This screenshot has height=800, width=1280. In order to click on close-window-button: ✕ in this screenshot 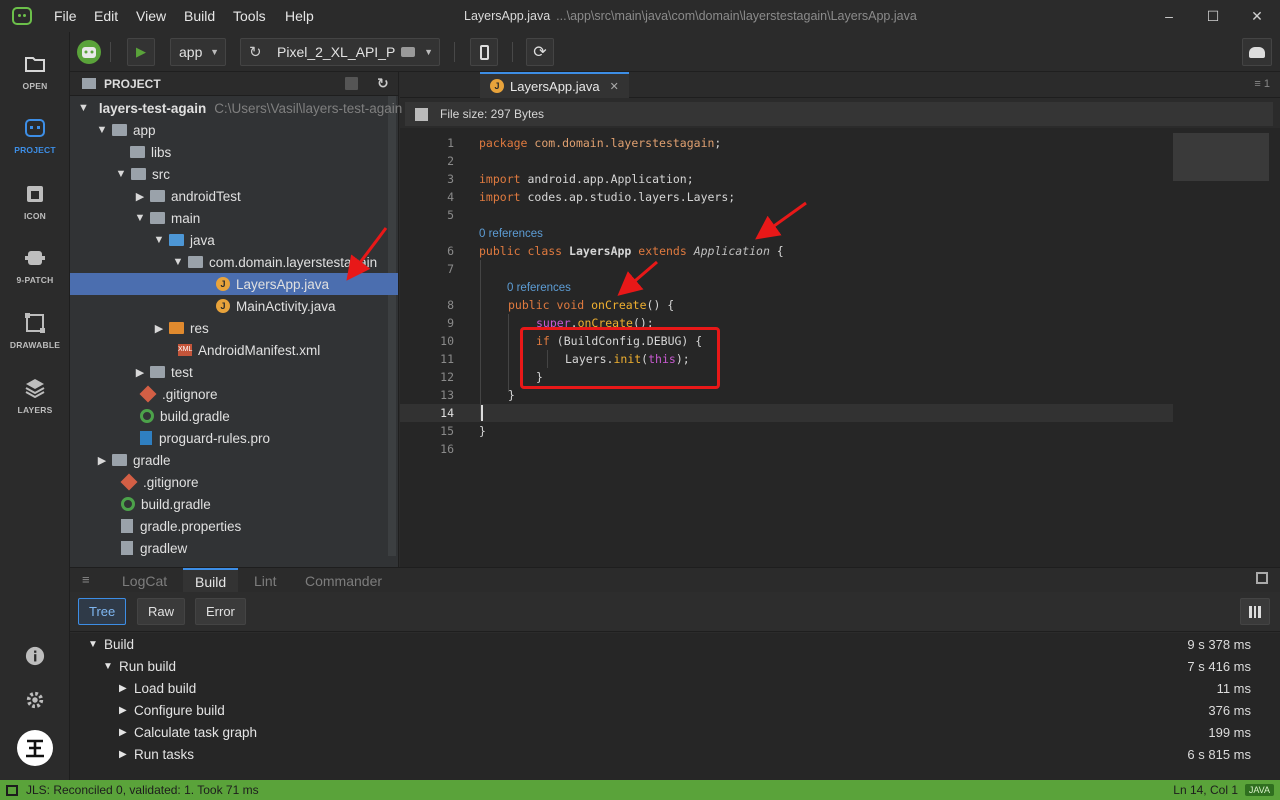, I will do `click(1257, 16)`.